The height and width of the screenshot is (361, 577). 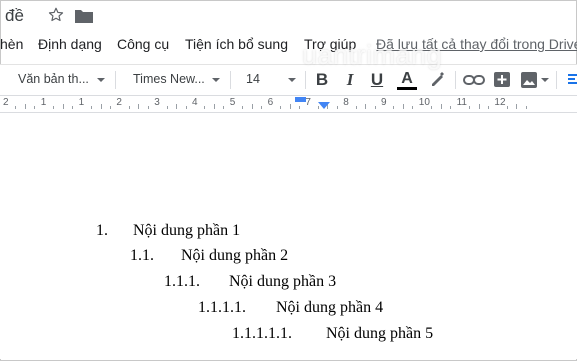 What do you see at coordinates (157, 102) in the screenshot?
I see `ruler-number: 3` at bounding box center [157, 102].